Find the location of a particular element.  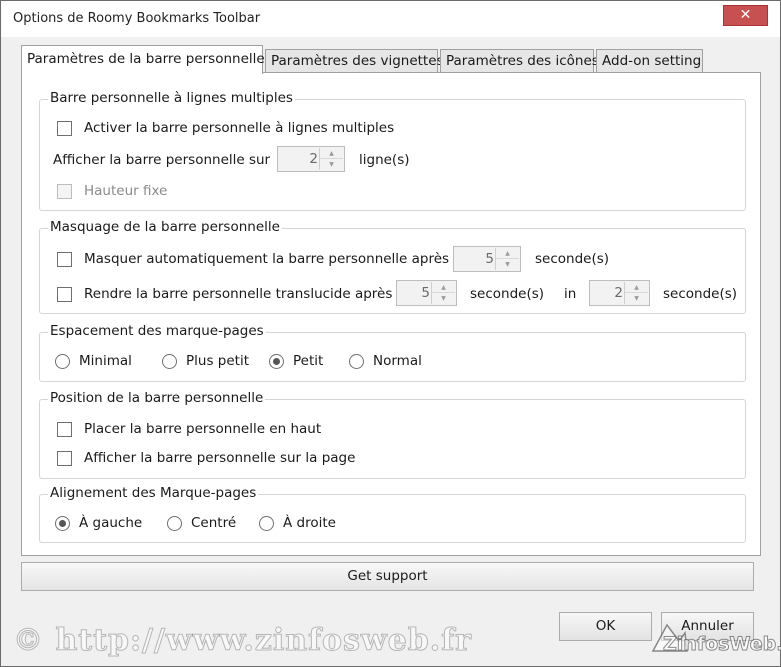

place-top-row: Placer la barre personnelle en haut is located at coordinates (189, 429).